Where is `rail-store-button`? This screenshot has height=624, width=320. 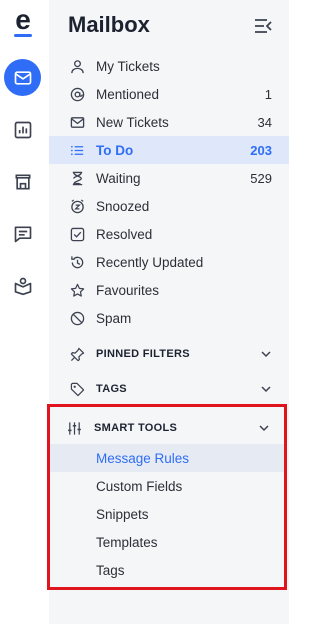 rail-store-button is located at coordinates (22, 181).